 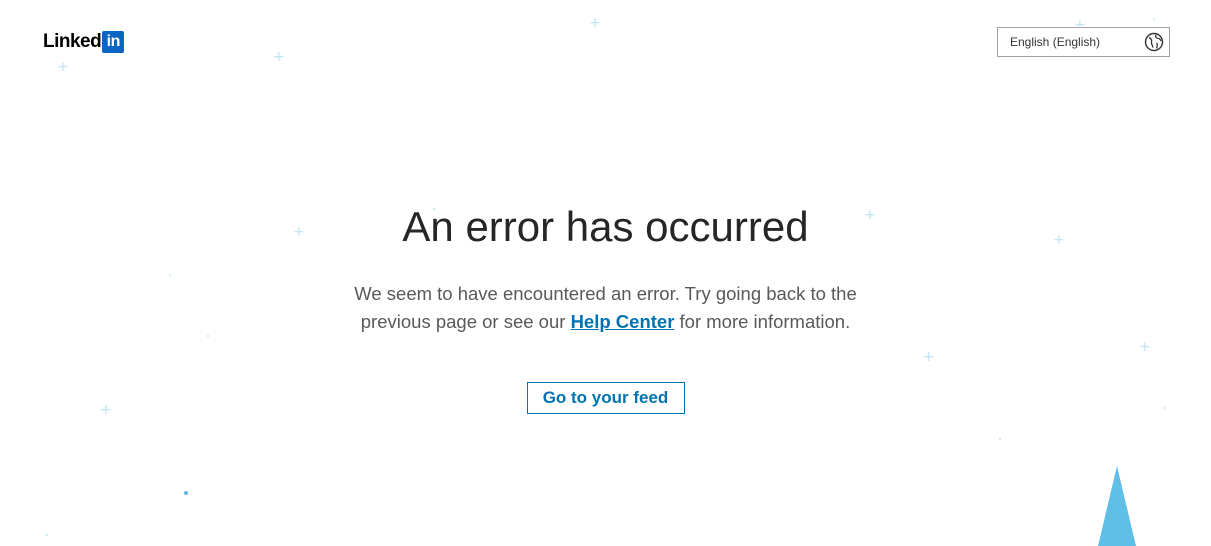 What do you see at coordinates (623, 321) in the screenshot?
I see `help-center-link: Help Center` at bounding box center [623, 321].